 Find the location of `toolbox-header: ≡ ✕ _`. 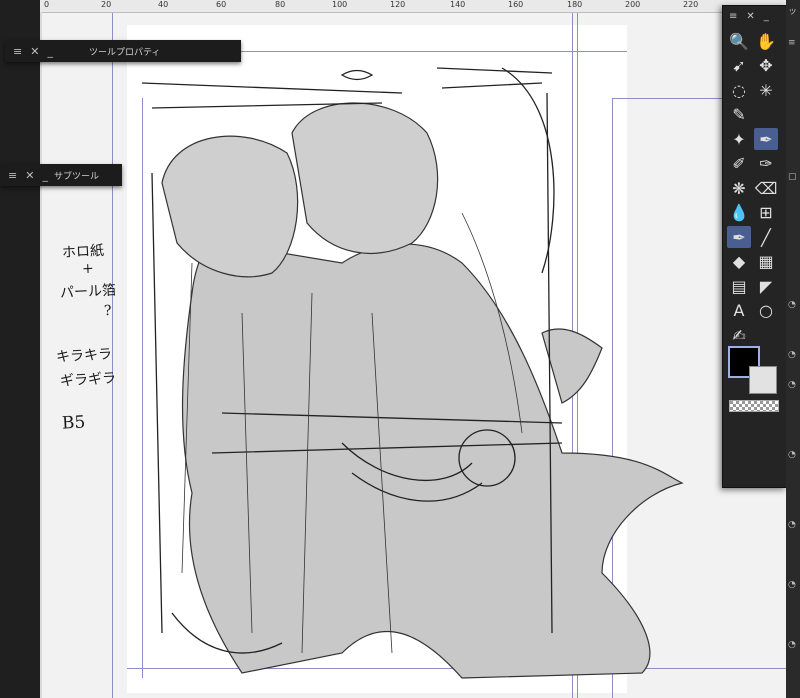

toolbox-header: ≡ ✕ _ is located at coordinates (754, 16).